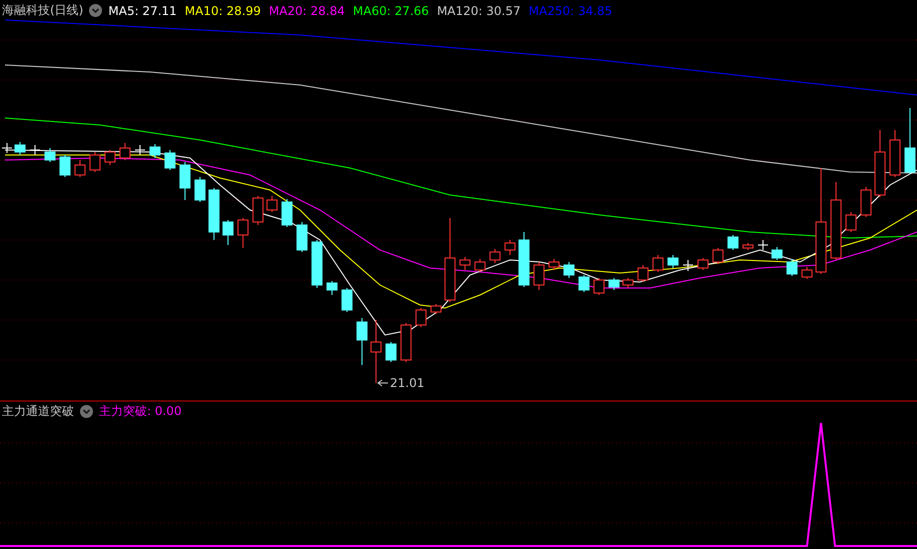  What do you see at coordinates (142, 11) in the screenshot?
I see `indicator-value: MA5: 27.11` at bounding box center [142, 11].